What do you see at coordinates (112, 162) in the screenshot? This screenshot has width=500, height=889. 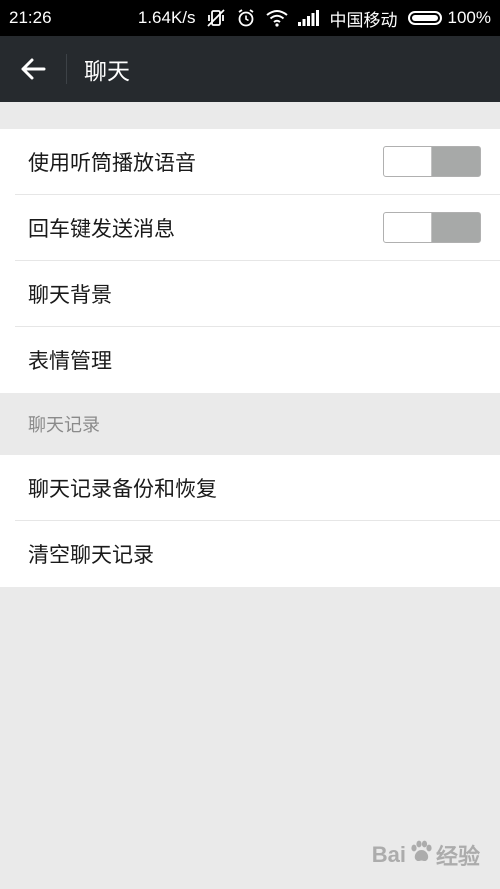 I see `setting-label: 使用听筒播放语音` at bounding box center [112, 162].